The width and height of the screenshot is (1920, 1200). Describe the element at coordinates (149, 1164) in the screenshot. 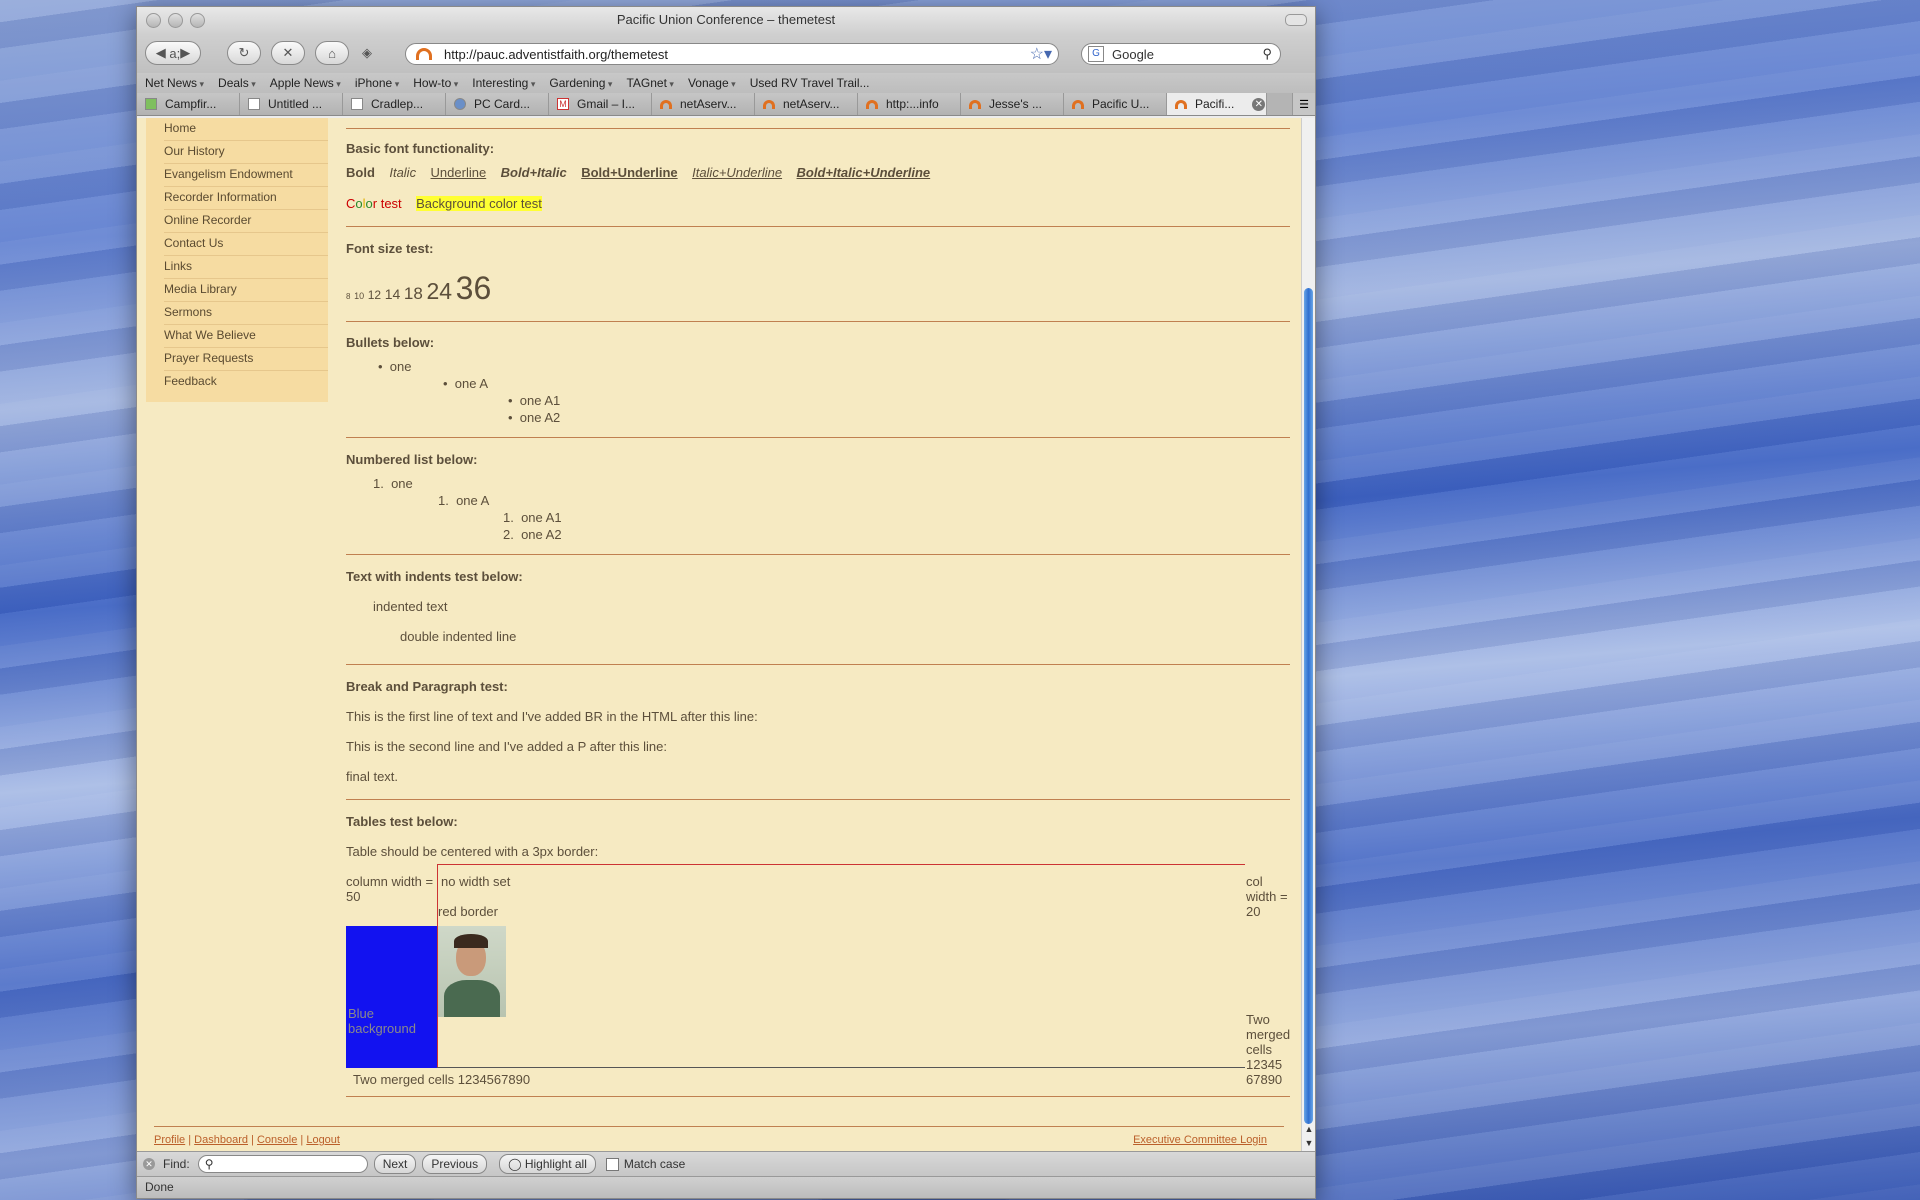

I see `close-find-icon: ✕` at that location.